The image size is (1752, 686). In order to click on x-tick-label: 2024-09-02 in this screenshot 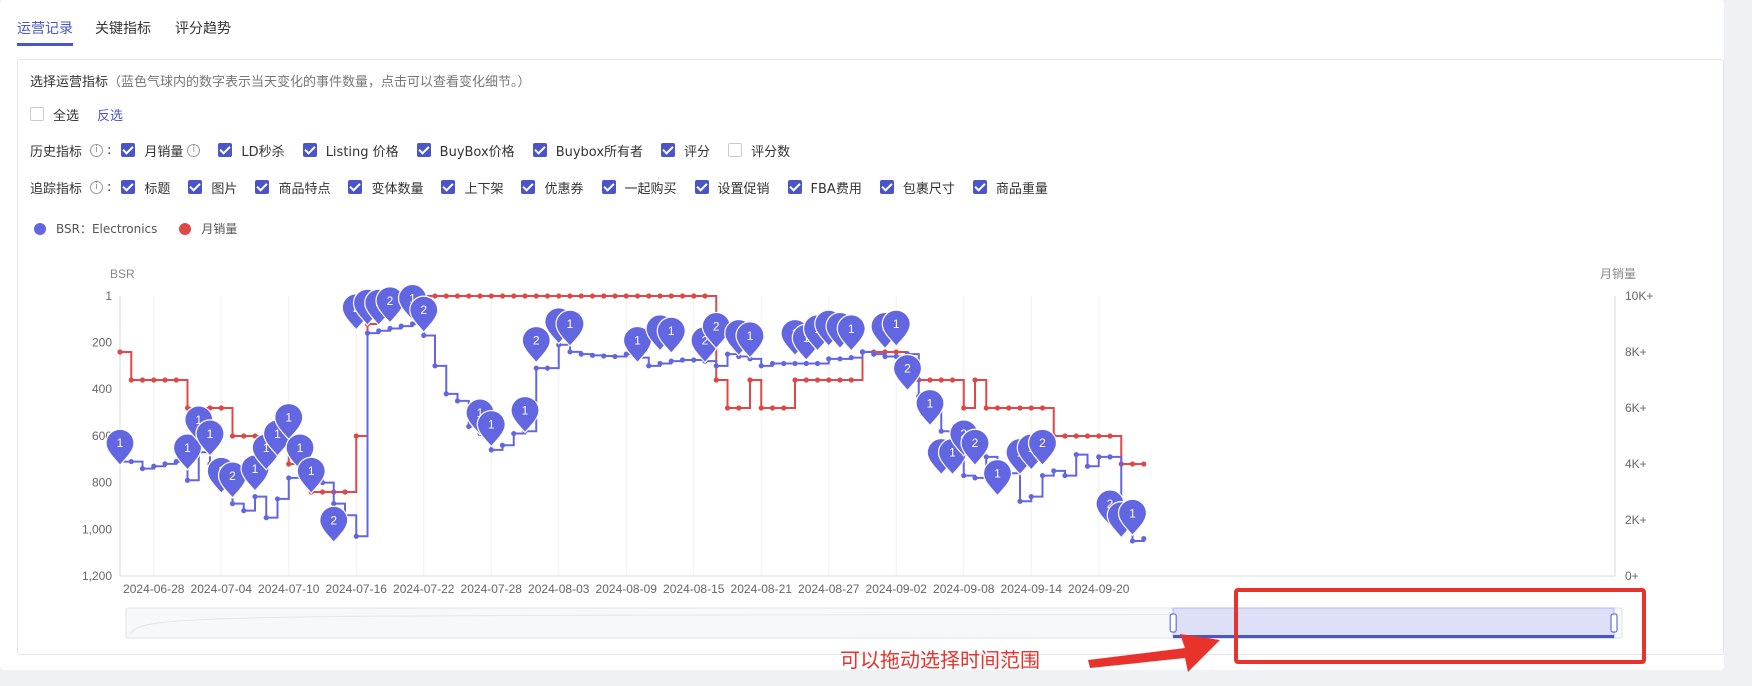, I will do `click(897, 589)`.